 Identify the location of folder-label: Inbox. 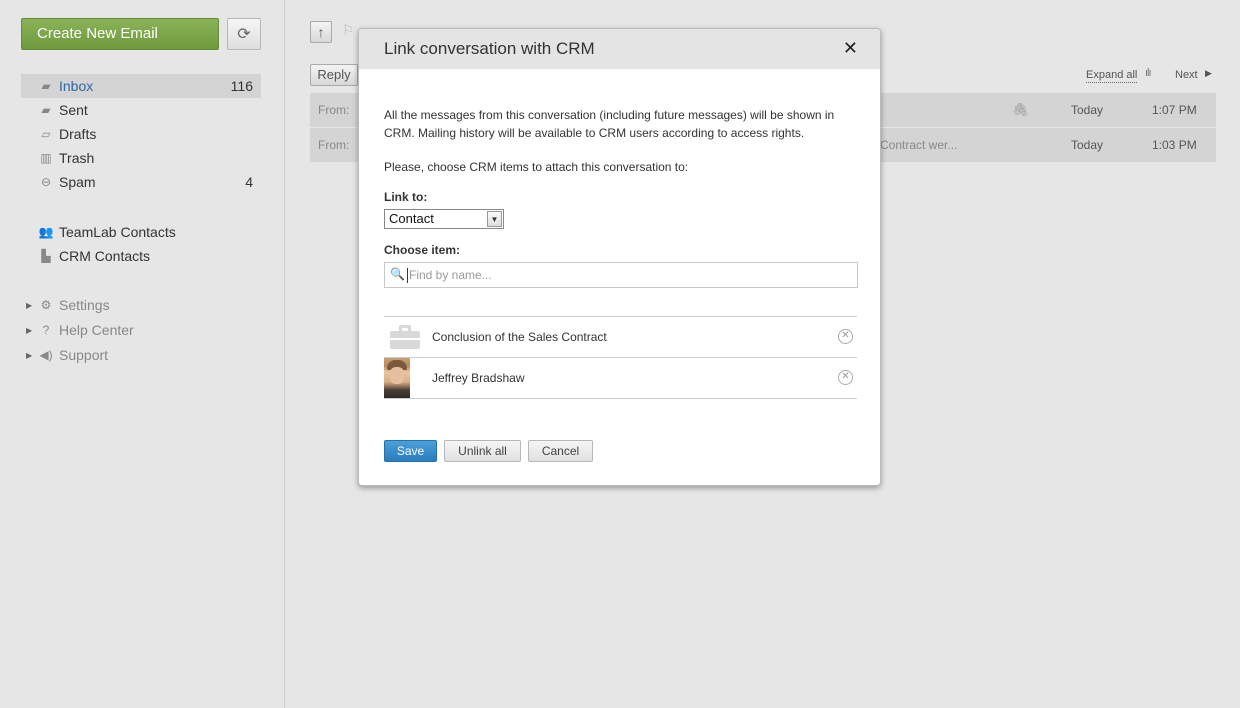
(76, 86).